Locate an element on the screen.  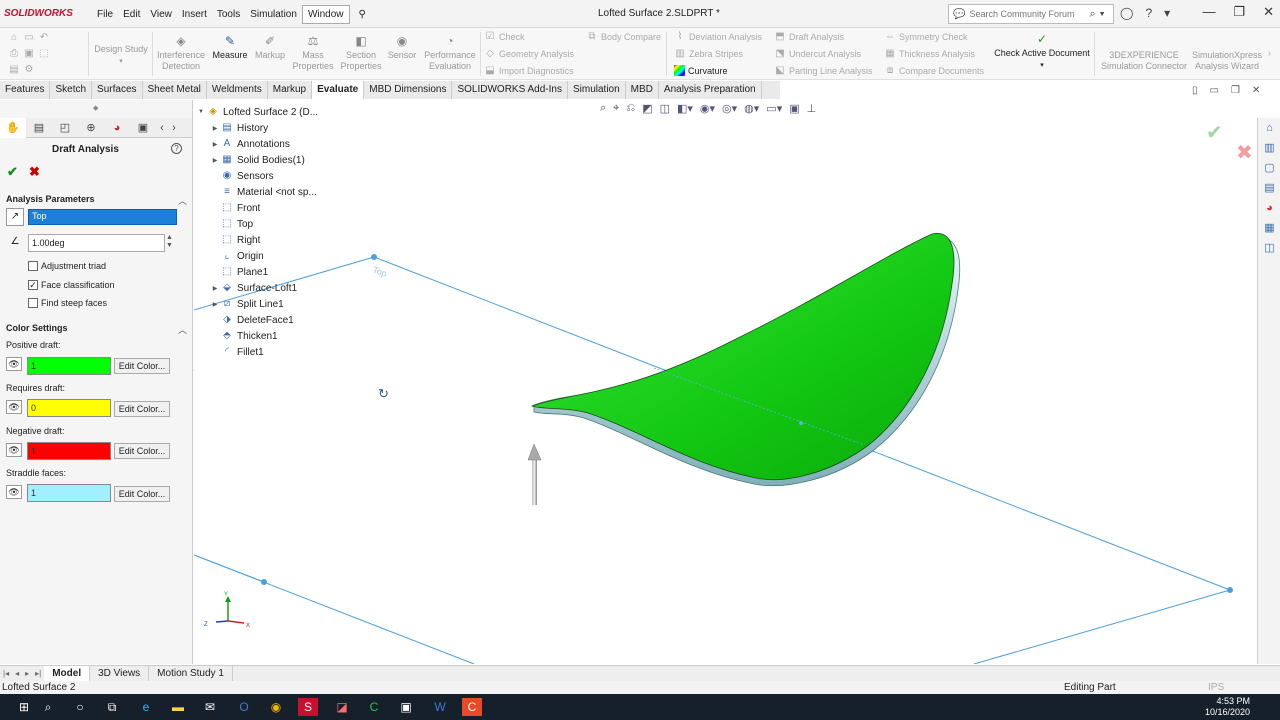
display-style-icon: ◉▾ is located at coordinates (707, 108).